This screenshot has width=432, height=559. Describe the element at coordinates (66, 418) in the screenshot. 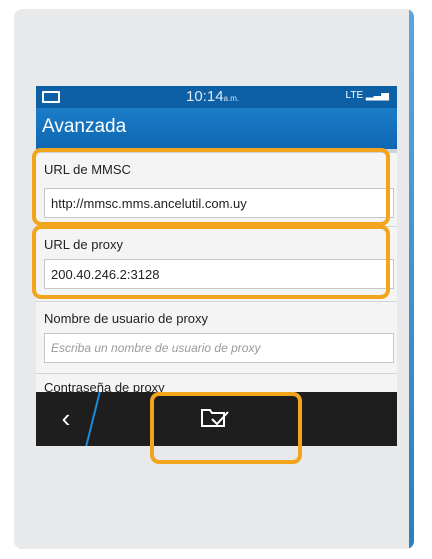

I see `chevron-left-icon: ‹` at that location.